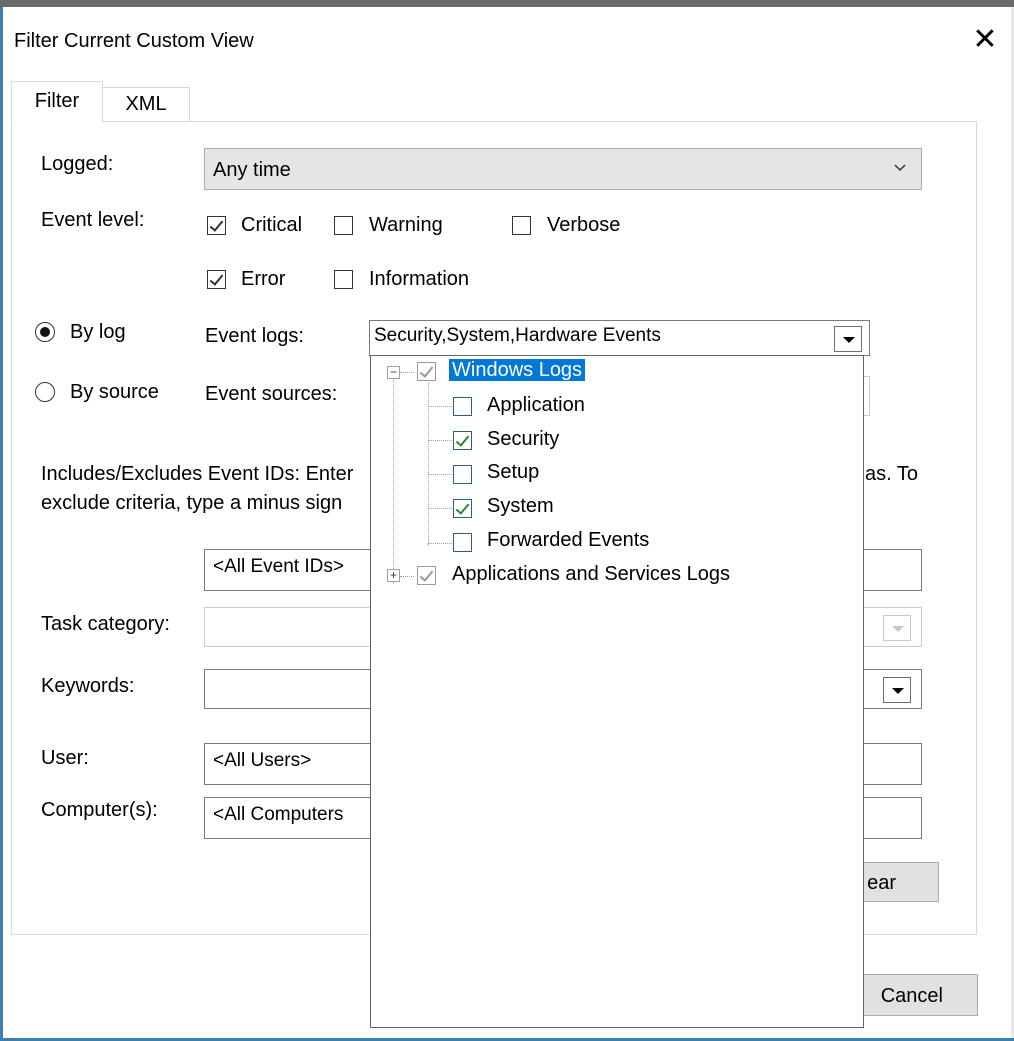  I want to click on event-ids-description: Includes/Excludes Event IDs: Enter, so click(197, 474).